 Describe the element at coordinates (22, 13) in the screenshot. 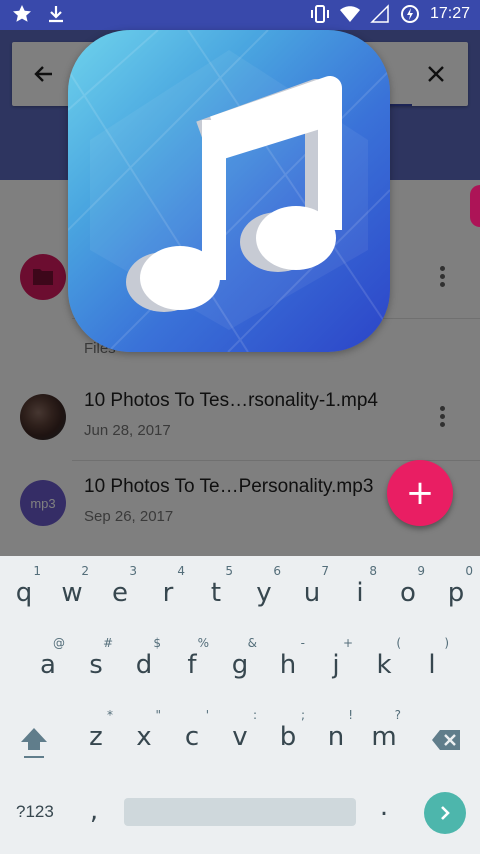

I see `star-icon` at that location.